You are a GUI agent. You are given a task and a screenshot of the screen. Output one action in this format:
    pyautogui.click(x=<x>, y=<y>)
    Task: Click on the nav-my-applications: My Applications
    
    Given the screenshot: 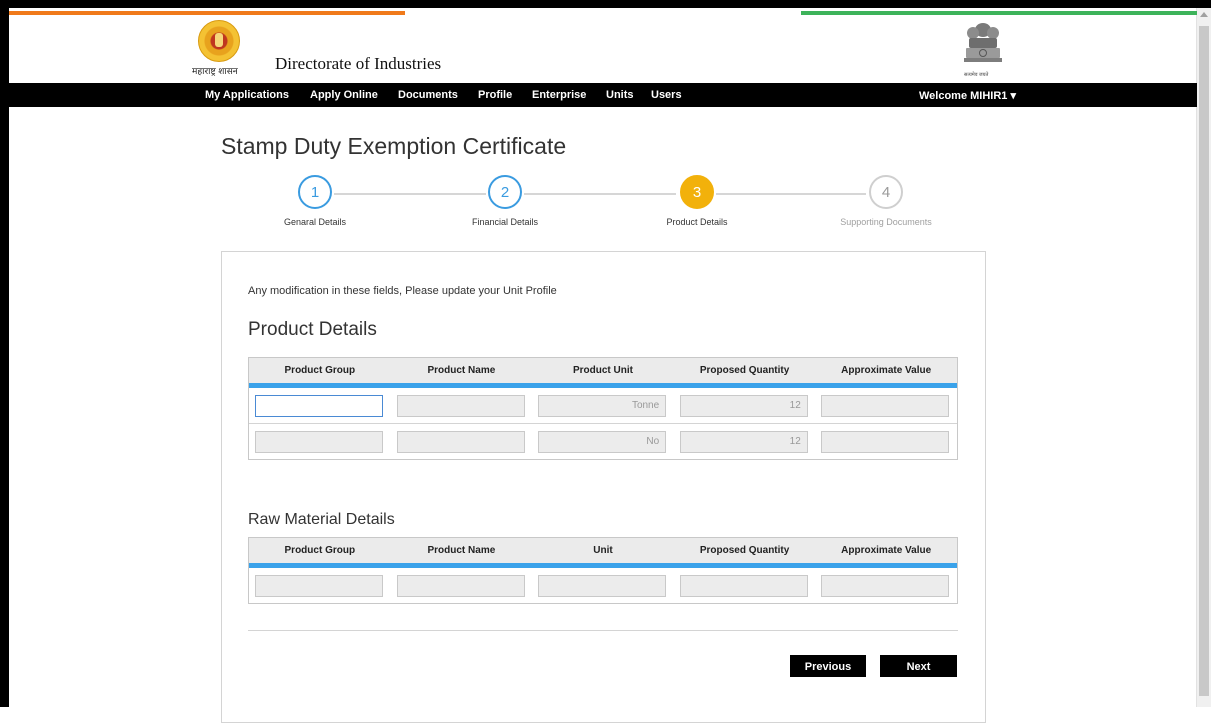 What is the action you would take?
    pyautogui.click(x=247, y=95)
    